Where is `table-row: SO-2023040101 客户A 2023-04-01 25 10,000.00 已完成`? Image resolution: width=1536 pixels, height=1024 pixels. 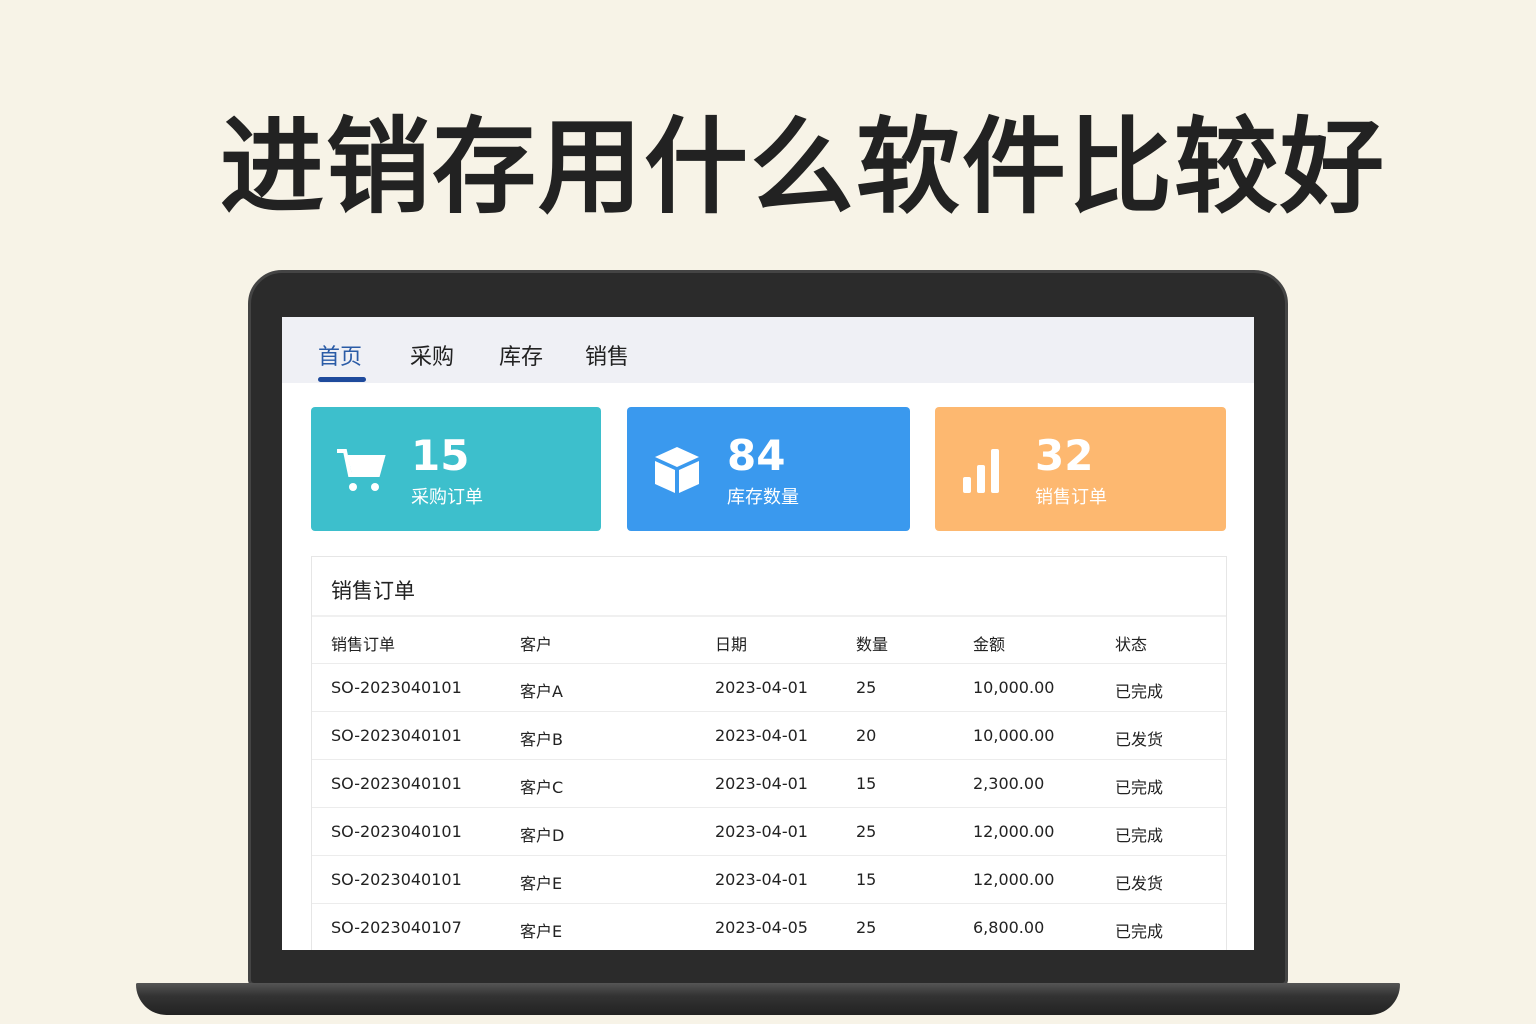
table-row: SO-2023040101 客户A 2023-04-01 25 10,000.00 已完成 is located at coordinates (769, 688).